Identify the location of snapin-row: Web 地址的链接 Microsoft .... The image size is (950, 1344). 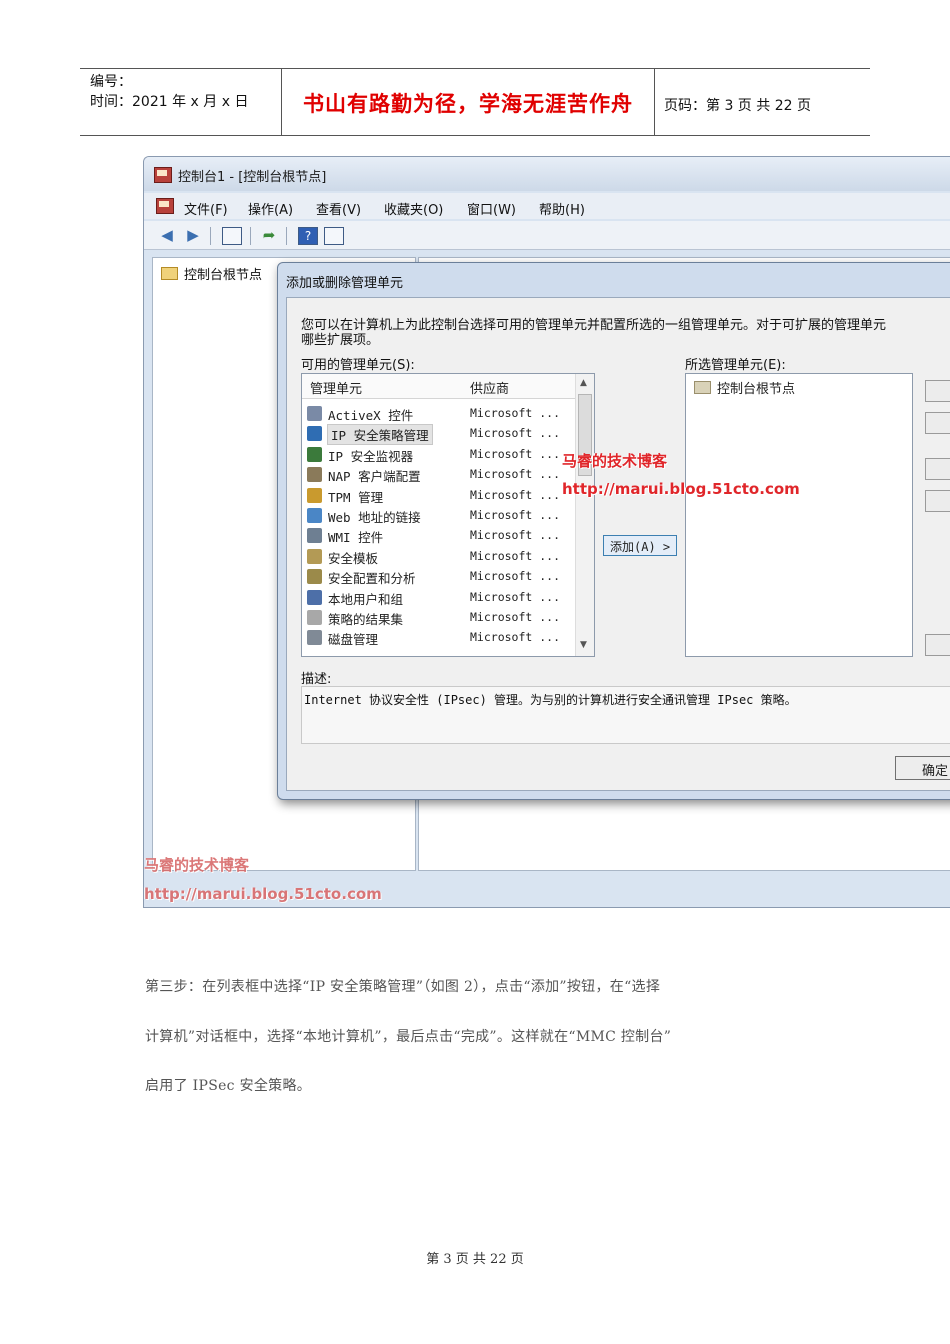
(439, 516).